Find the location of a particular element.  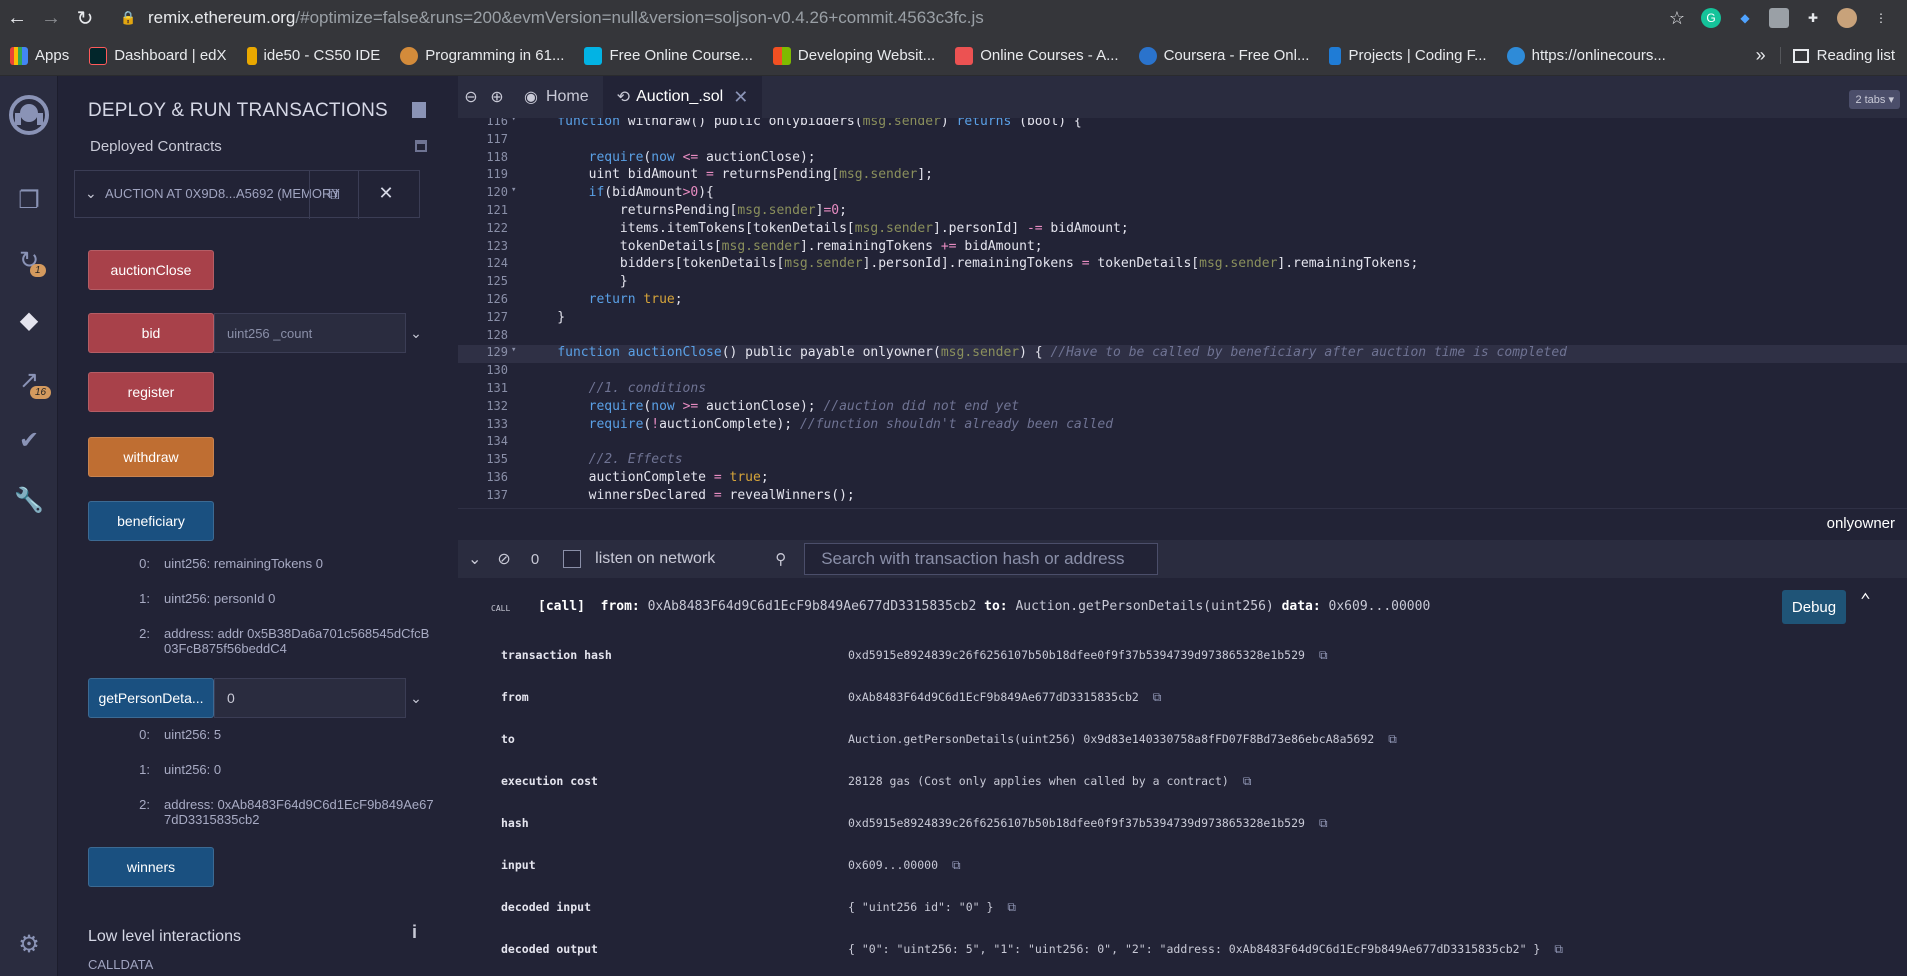

settings-gear-icon: ⚙ is located at coordinates (29, 944).